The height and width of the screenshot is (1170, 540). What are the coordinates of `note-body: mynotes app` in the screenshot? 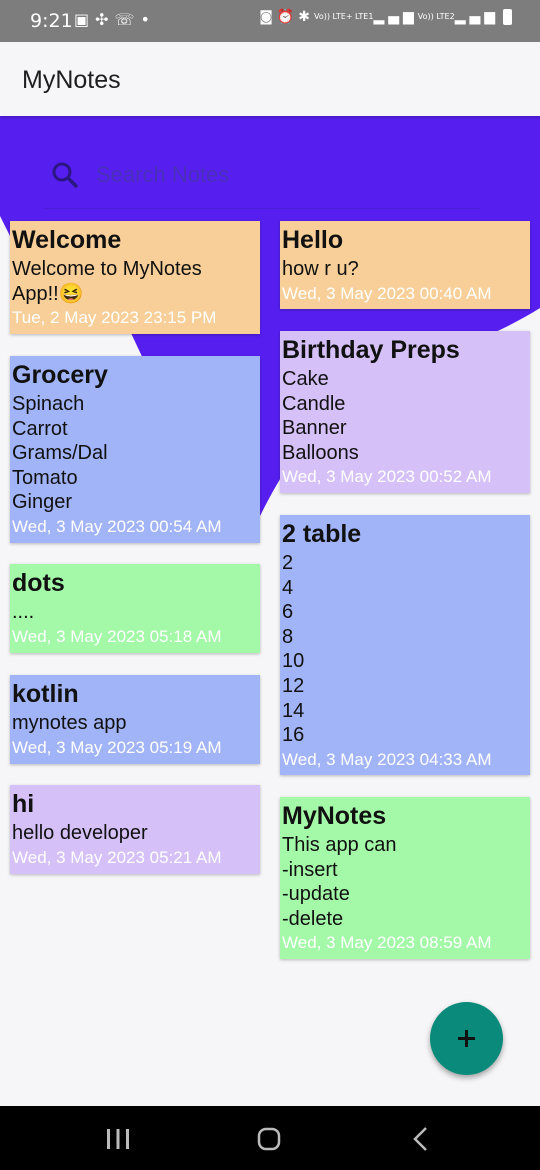 It's located at (69, 723).